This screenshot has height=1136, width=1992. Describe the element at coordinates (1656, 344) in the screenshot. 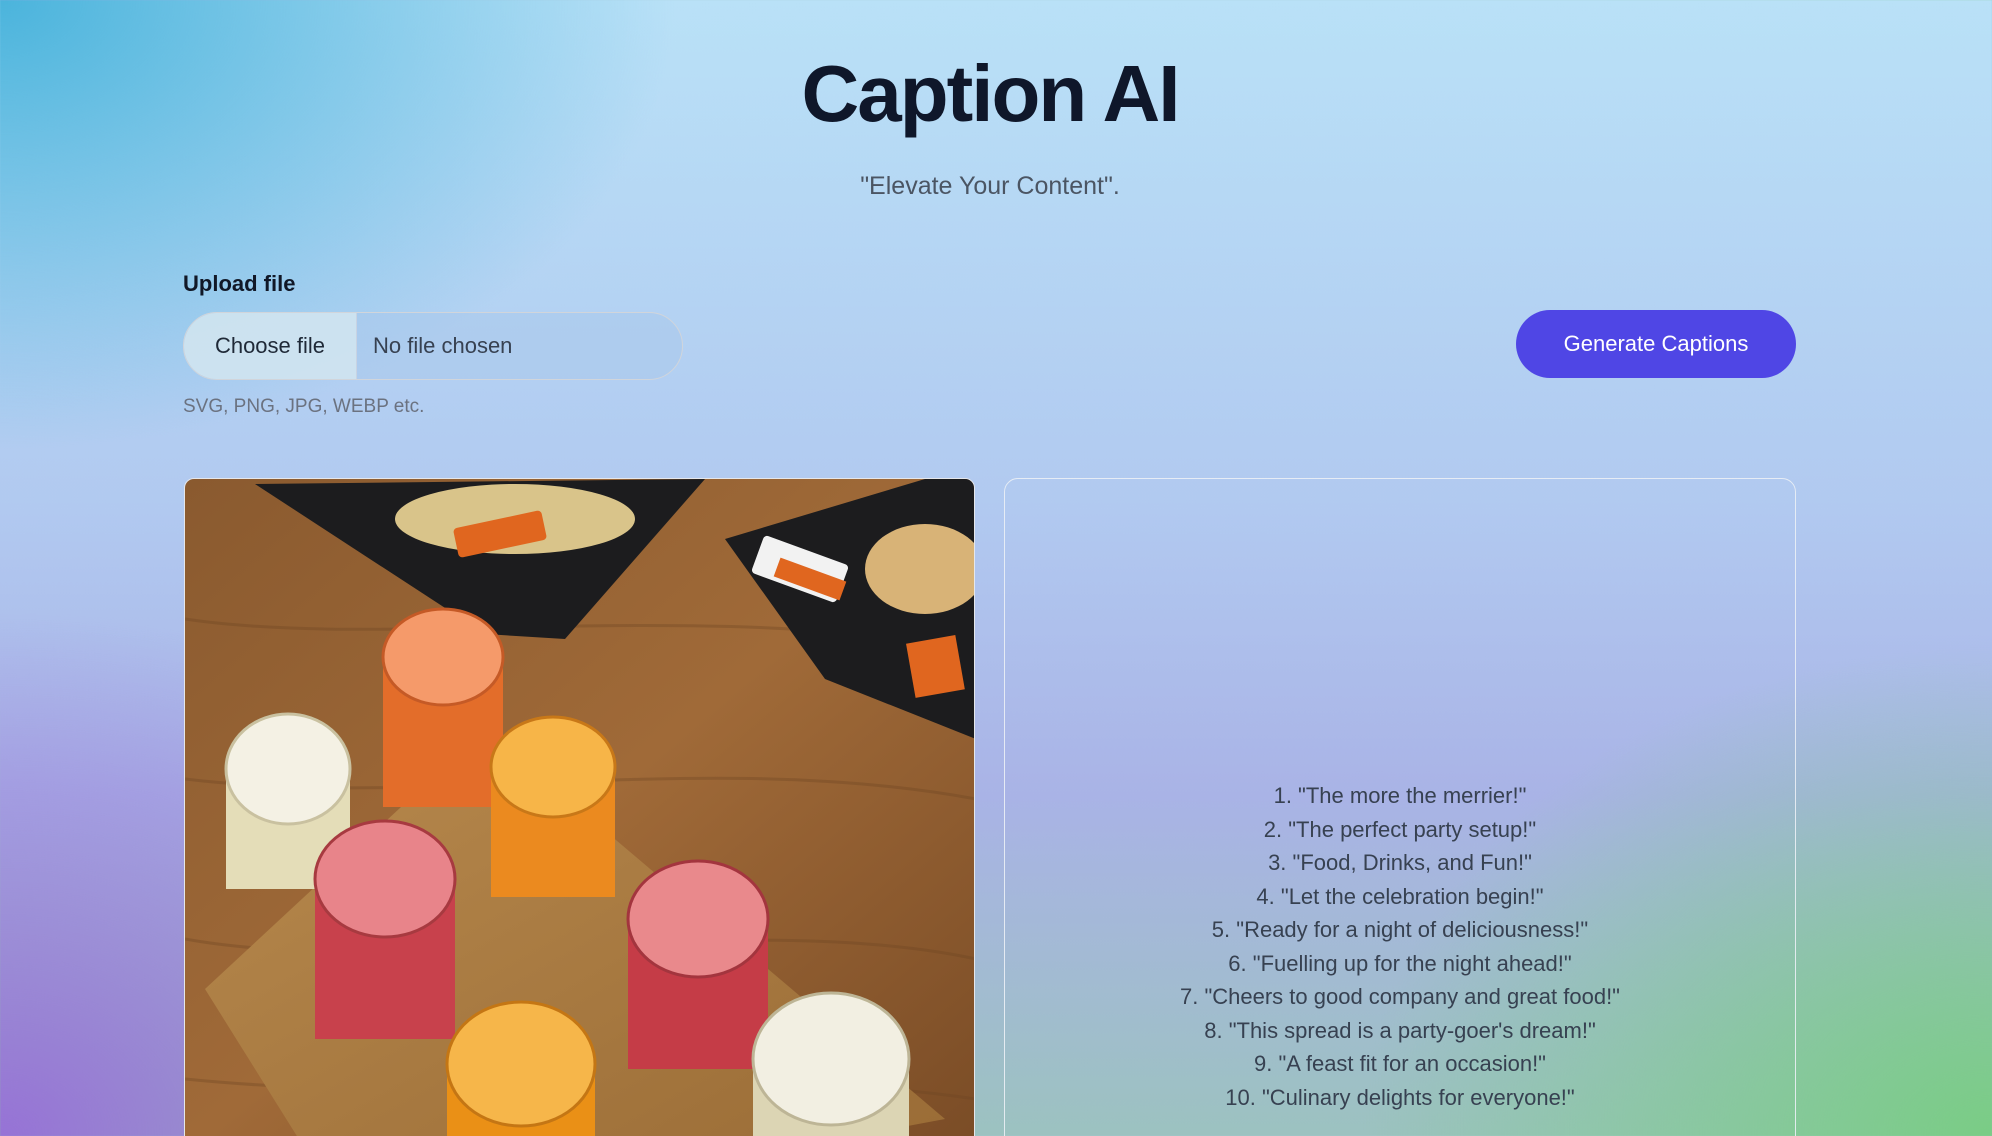

I see `generate-captions-button: Generate Captions` at that location.